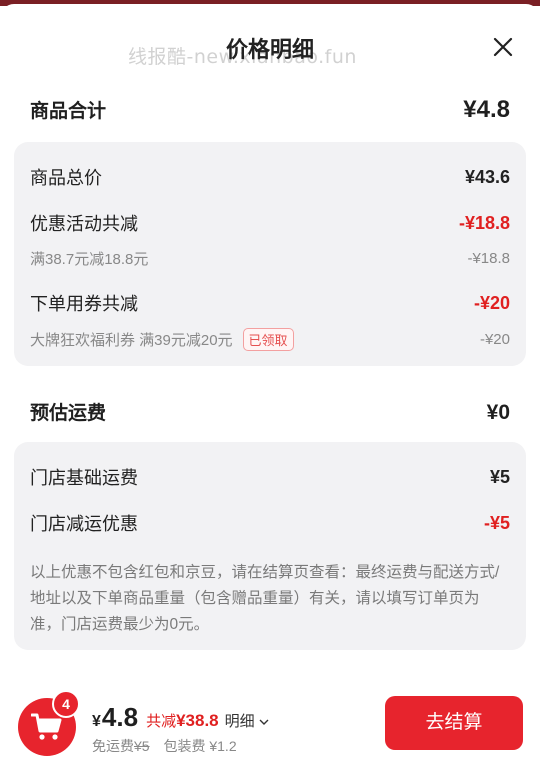  Describe the element at coordinates (498, 412) in the screenshot. I see `shipping-total-value: ¥0` at that location.